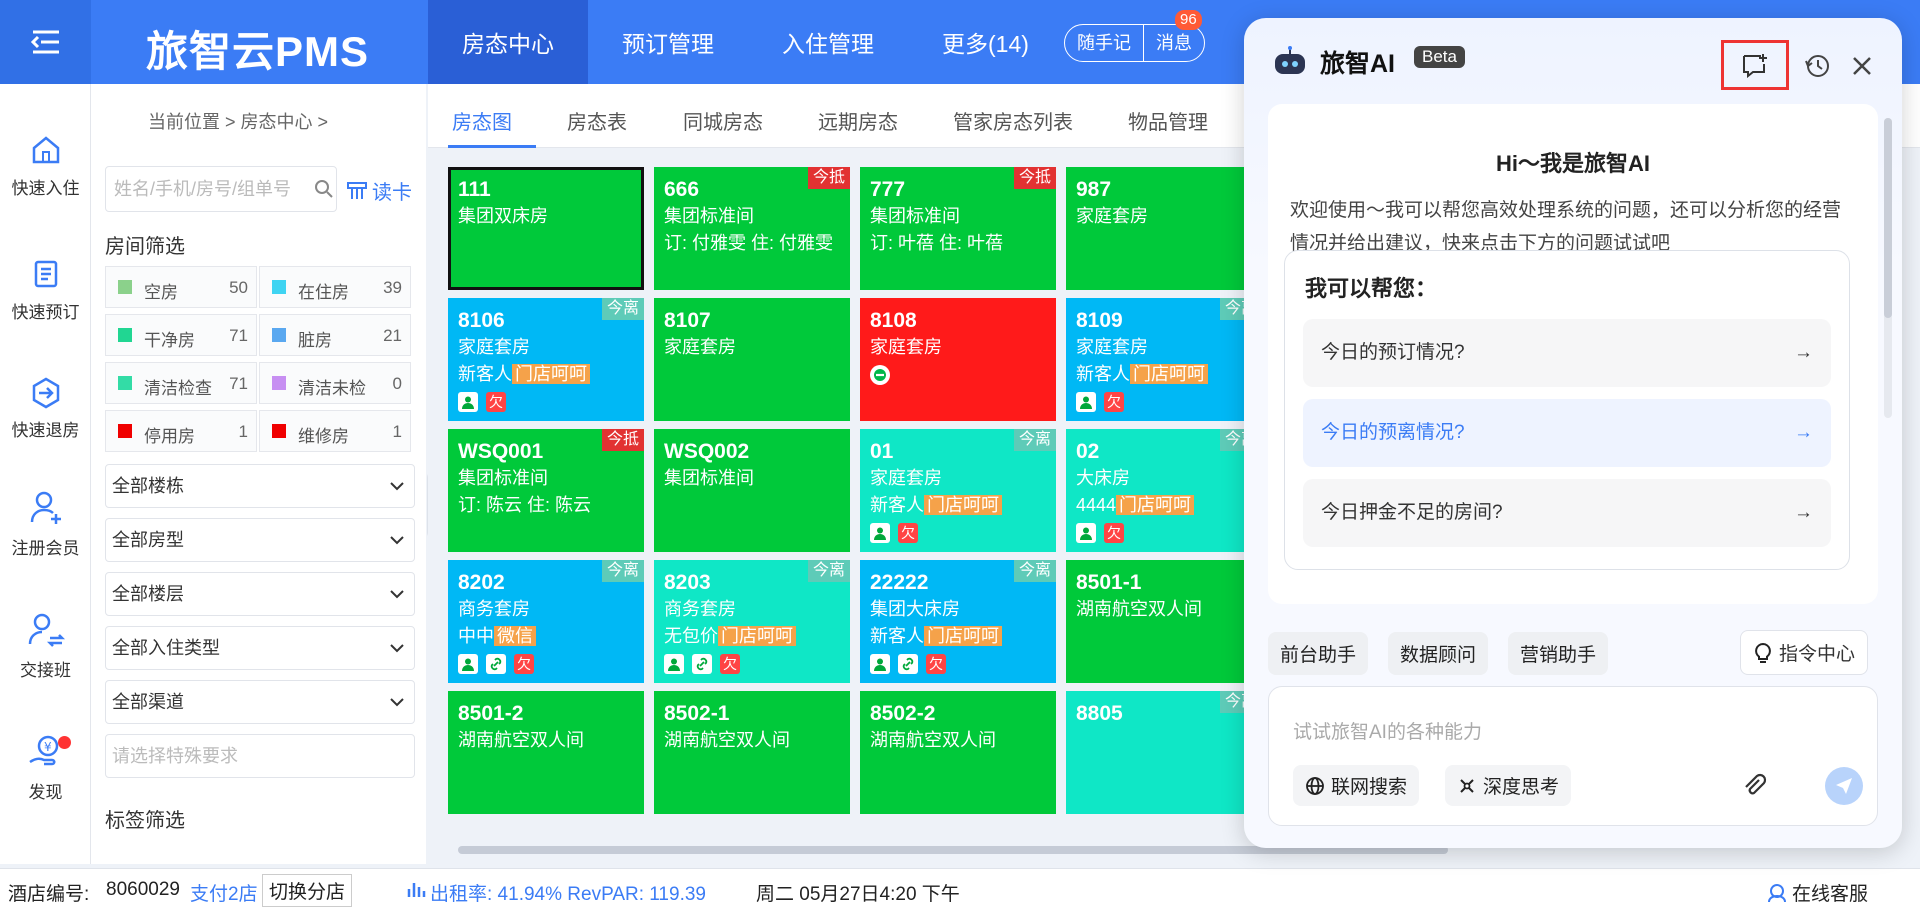 The image size is (1920, 911). What do you see at coordinates (45, 523) in the screenshot?
I see `rail-register-member: 注册会员` at bounding box center [45, 523].